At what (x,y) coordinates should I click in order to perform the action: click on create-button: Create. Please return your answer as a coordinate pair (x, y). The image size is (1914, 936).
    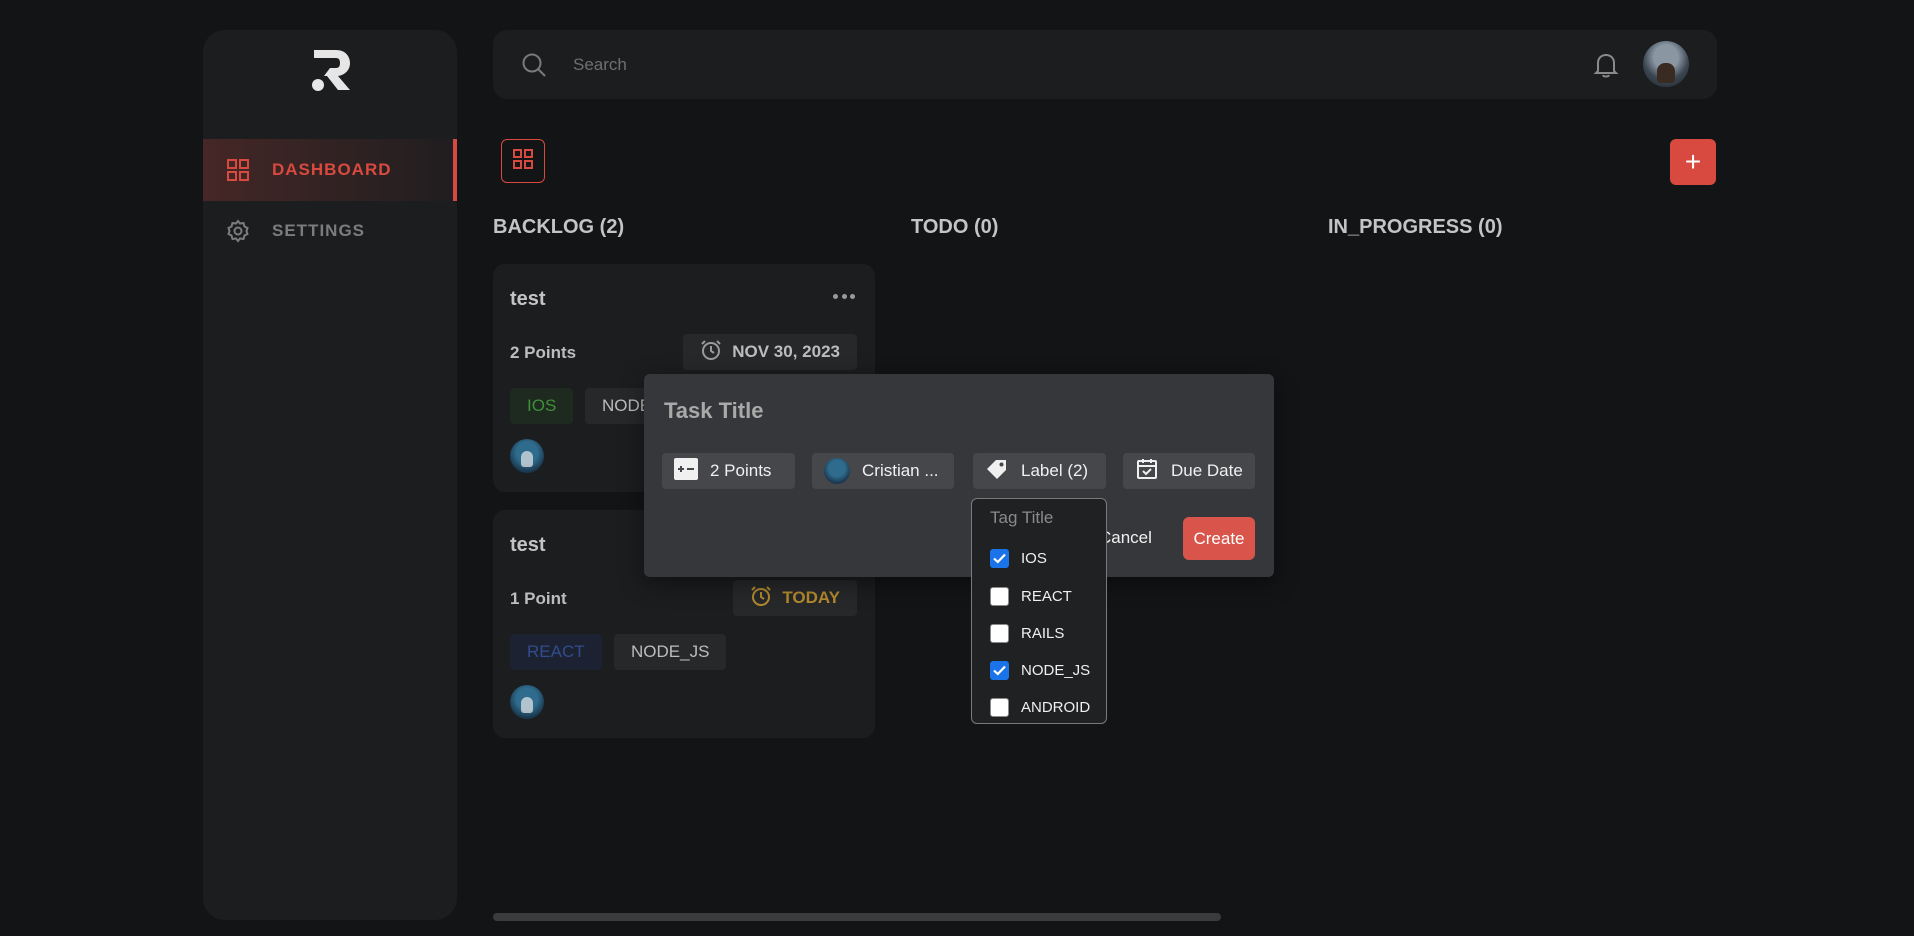
    Looking at the image, I should click on (1219, 538).